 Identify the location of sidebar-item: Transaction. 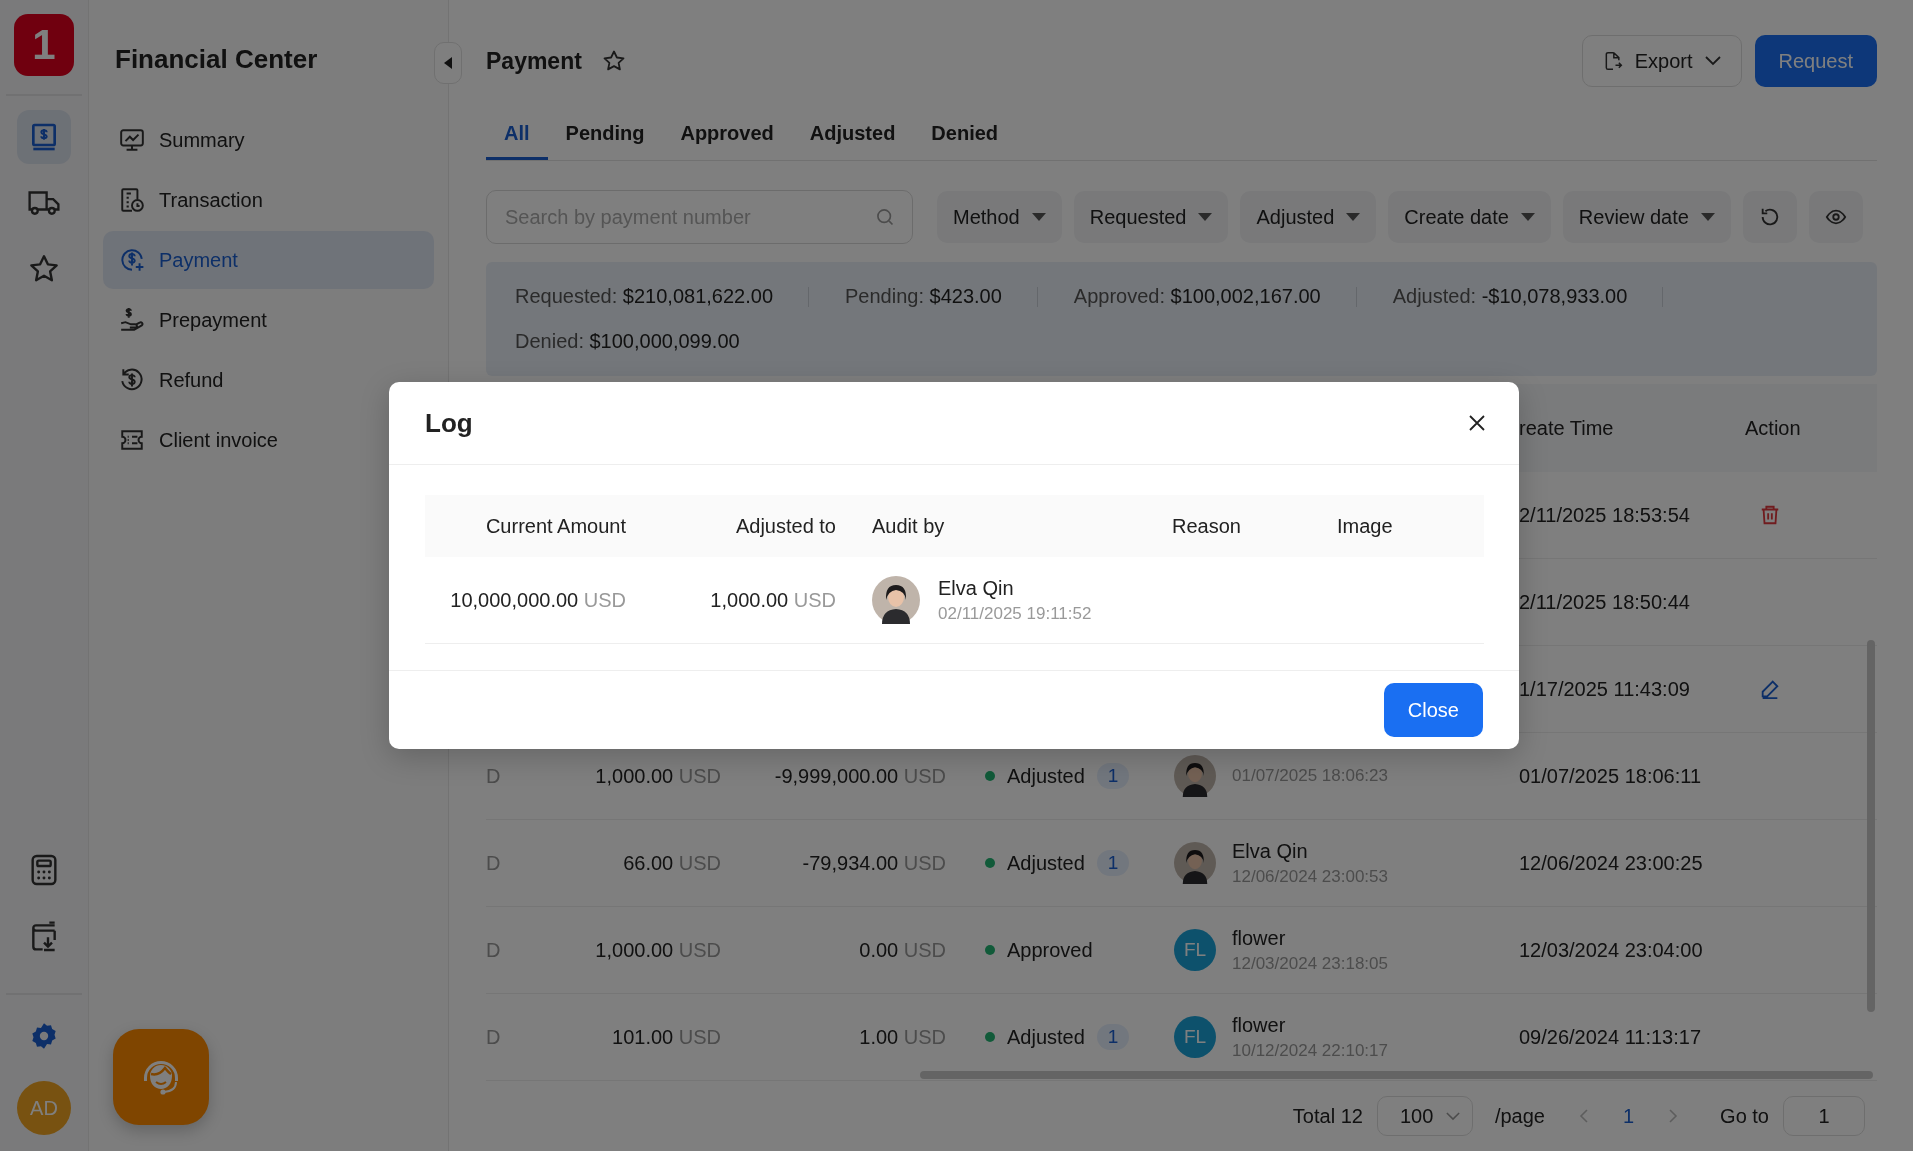
(268, 200).